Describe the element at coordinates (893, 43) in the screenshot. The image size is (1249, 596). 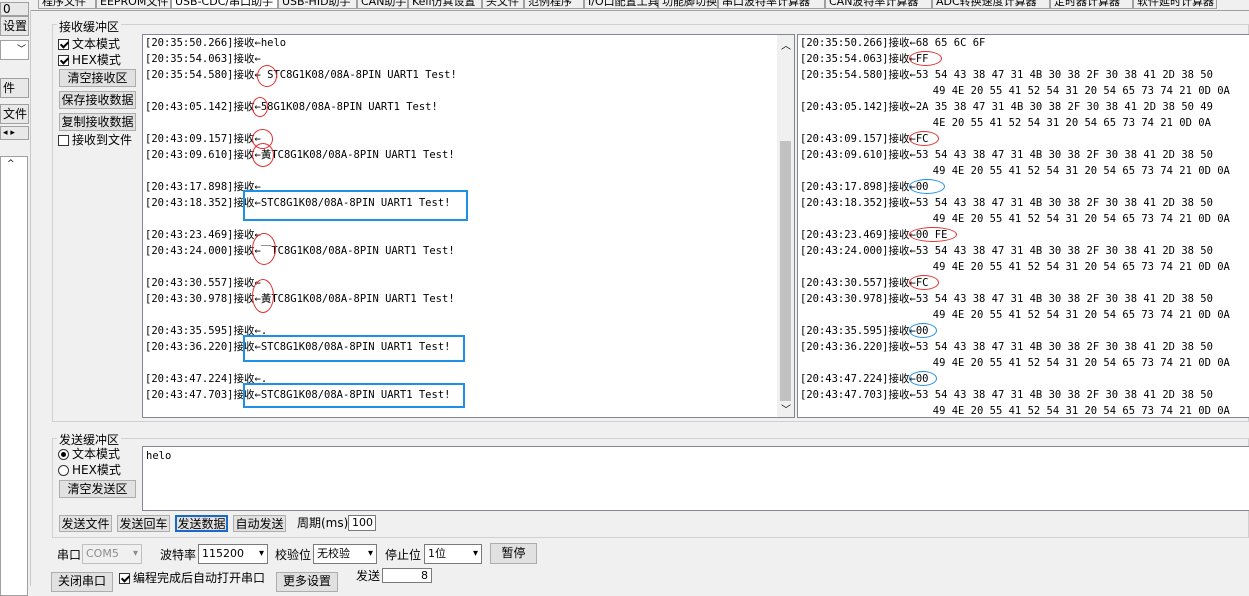
I see `receive-line: [20:35:50.266]接收←68 65 6C 6F` at that location.